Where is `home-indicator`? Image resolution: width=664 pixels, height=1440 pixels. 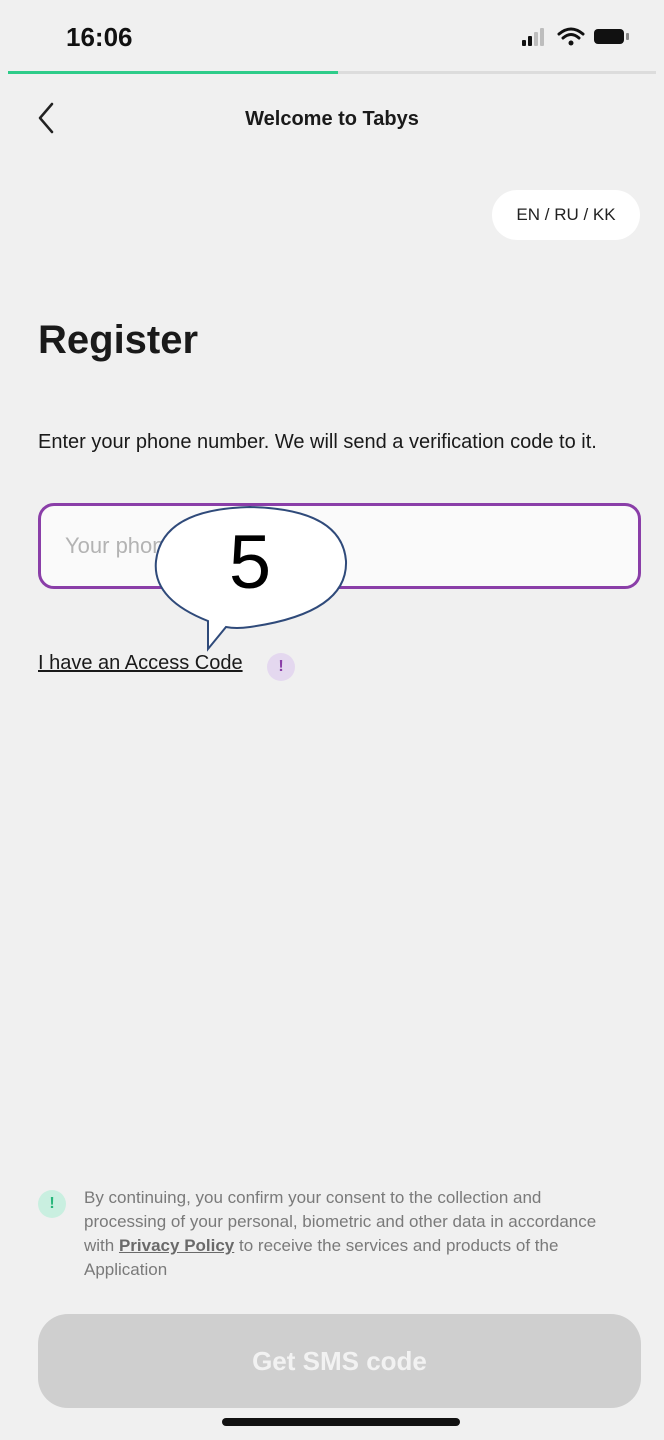 home-indicator is located at coordinates (341, 1422).